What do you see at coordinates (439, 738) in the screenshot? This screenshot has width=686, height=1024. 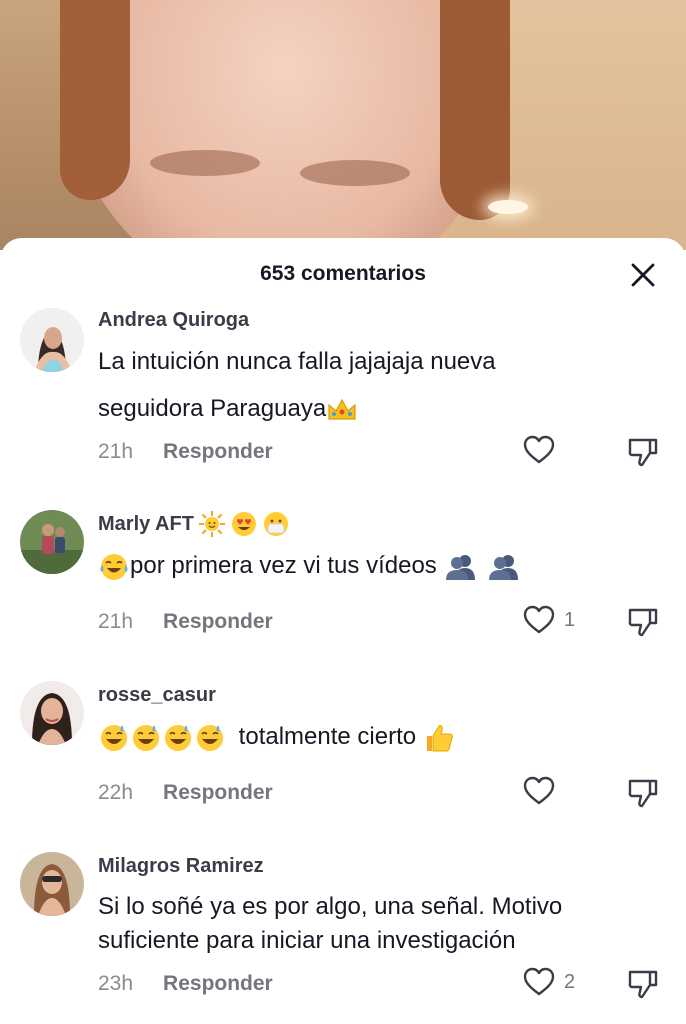 I see `thumbs-up-emoji` at bounding box center [439, 738].